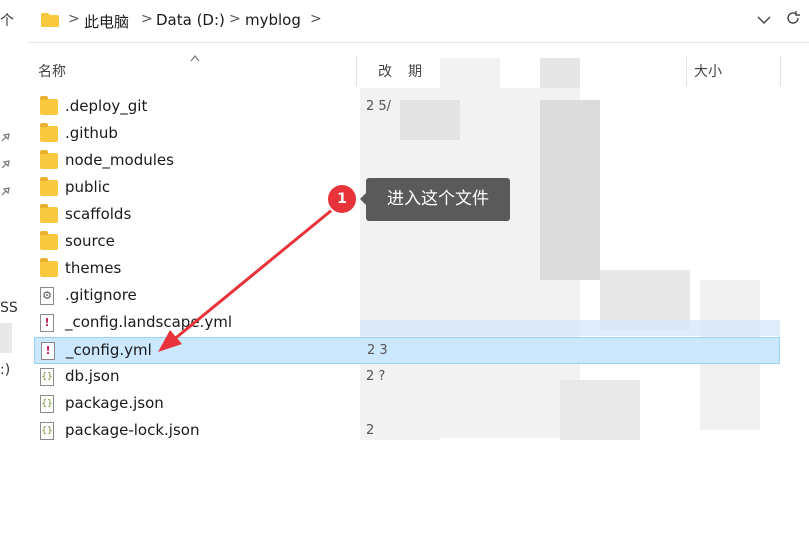 The image size is (809, 534). What do you see at coordinates (106, 106) in the screenshot?
I see `file-name: .deploy_git` at bounding box center [106, 106].